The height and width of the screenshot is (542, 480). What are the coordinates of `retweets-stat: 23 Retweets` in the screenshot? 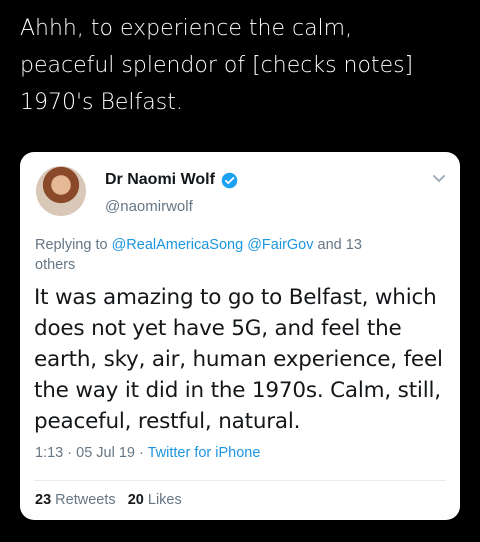 It's located at (75, 500).